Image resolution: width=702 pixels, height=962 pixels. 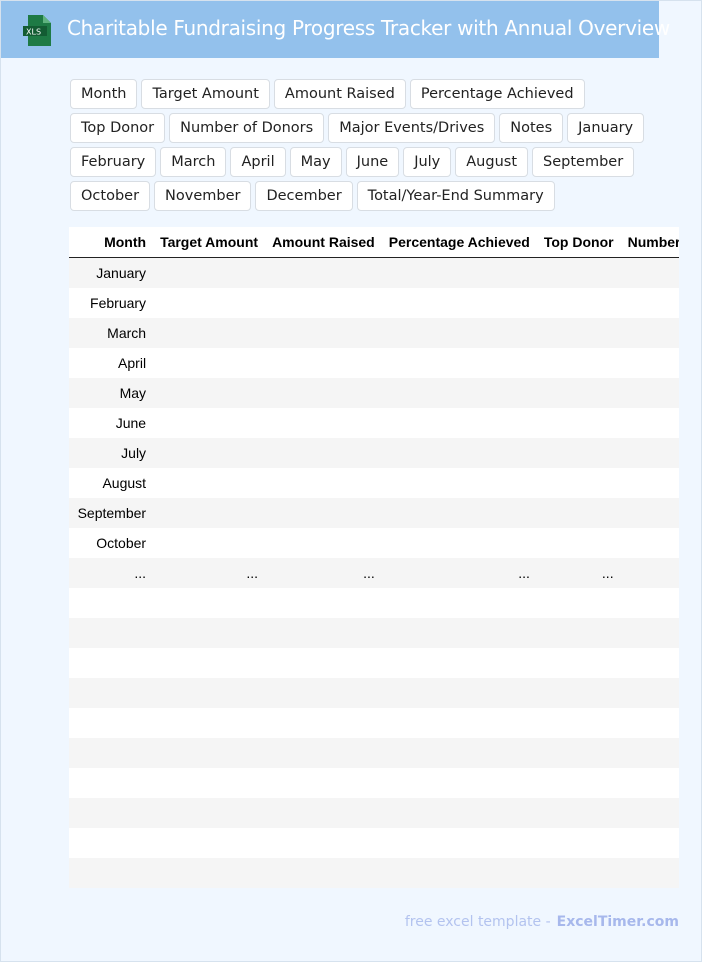 I want to click on table-cell: February, so click(x=112, y=303).